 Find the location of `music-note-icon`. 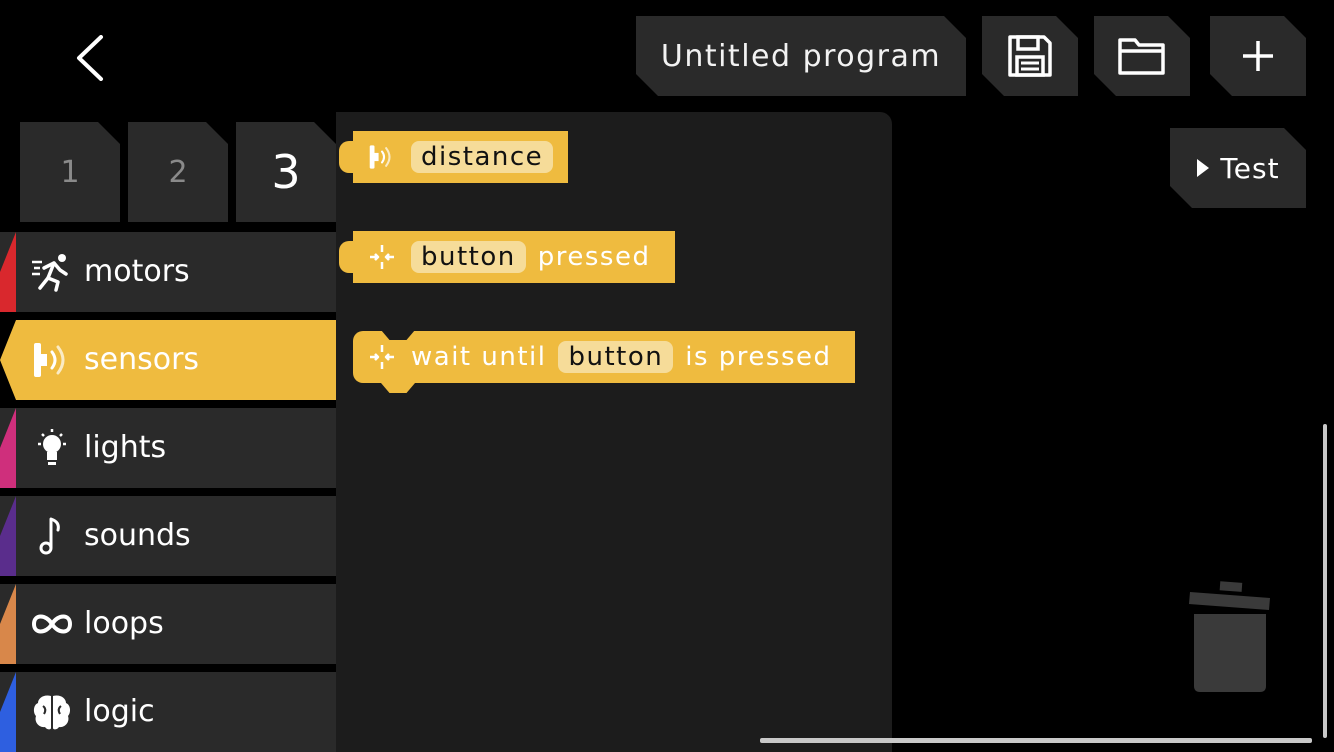

music-note-icon is located at coordinates (52, 536).